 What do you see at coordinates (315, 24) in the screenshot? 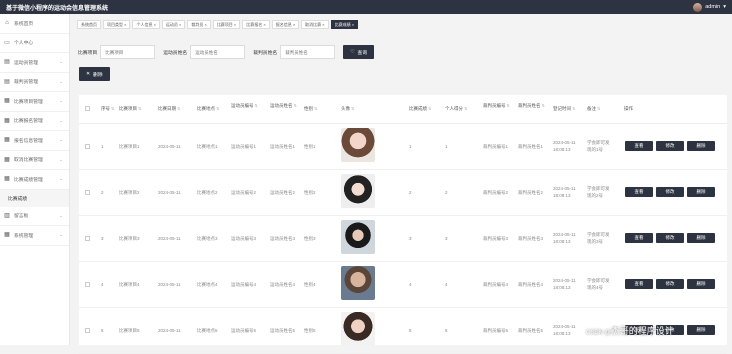
I see `tab: 取消比赛 ×` at bounding box center [315, 24].